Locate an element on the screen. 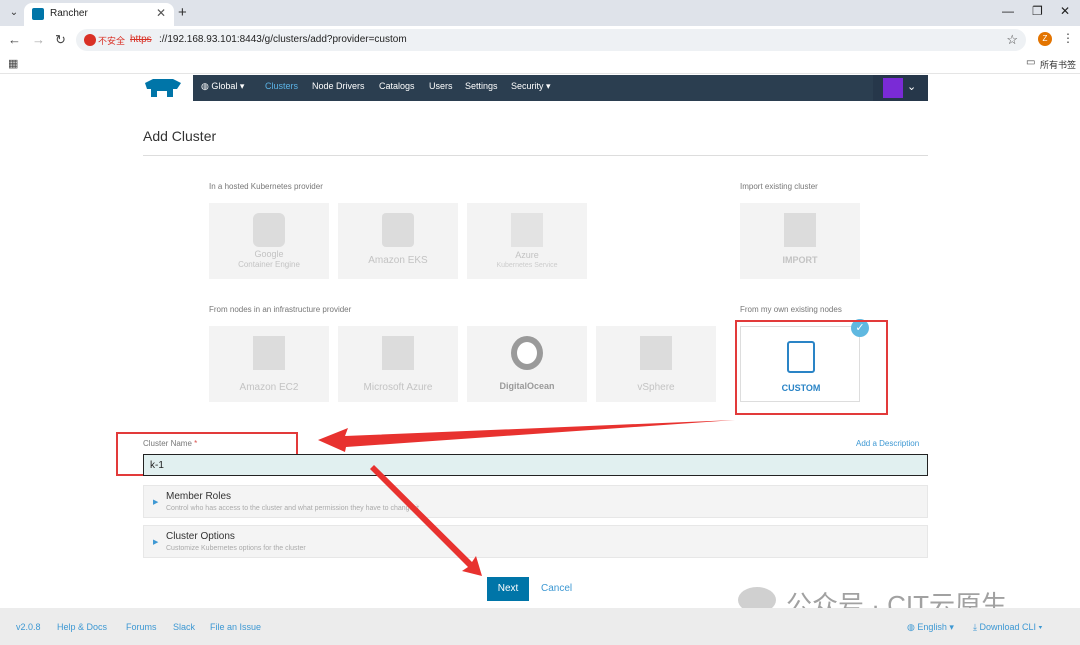 This screenshot has height=645, width=1080. do-label: DigitalOcean is located at coordinates (527, 386).